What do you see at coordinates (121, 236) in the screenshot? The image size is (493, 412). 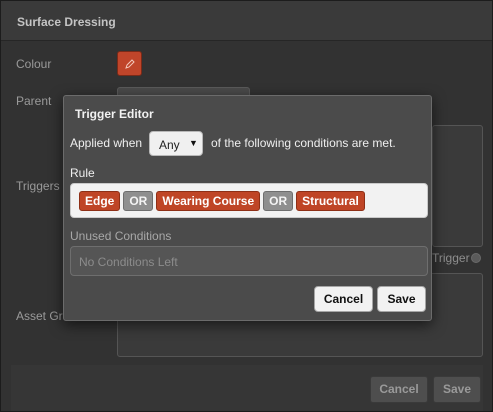 I see `unused-conditions-label: Unused Conditions` at bounding box center [121, 236].